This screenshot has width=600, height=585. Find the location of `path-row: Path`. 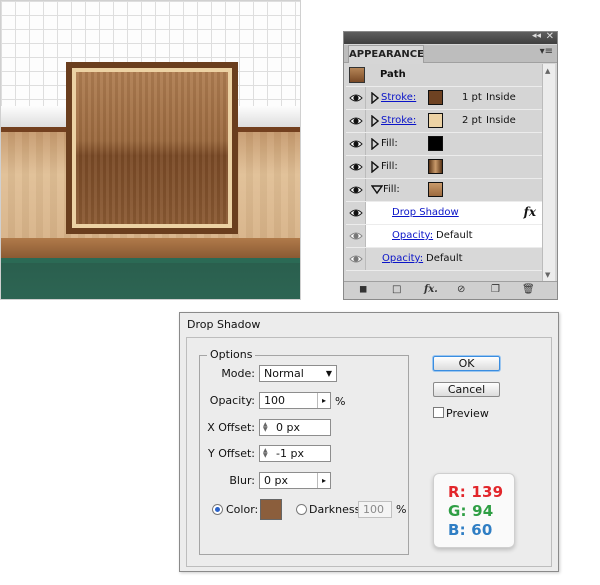

path-row: Path is located at coordinates (444, 75).